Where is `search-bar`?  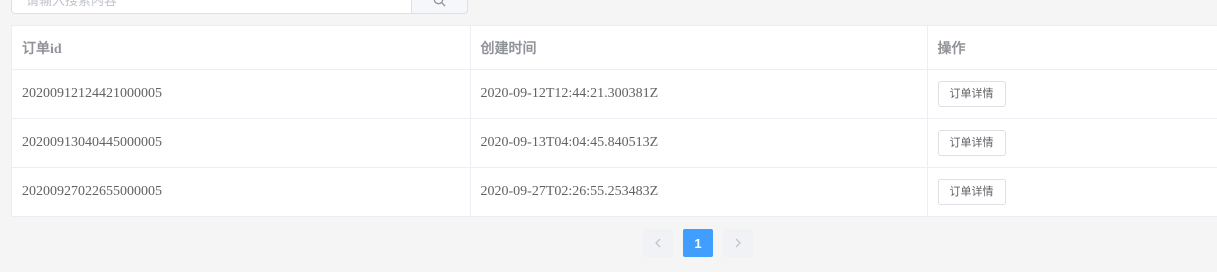
search-bar is located at coordinates (239, 7).